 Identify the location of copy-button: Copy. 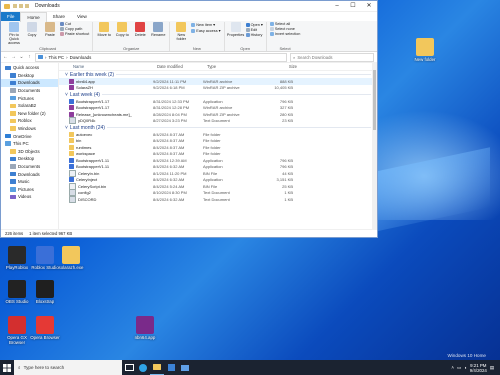
(32, 29).